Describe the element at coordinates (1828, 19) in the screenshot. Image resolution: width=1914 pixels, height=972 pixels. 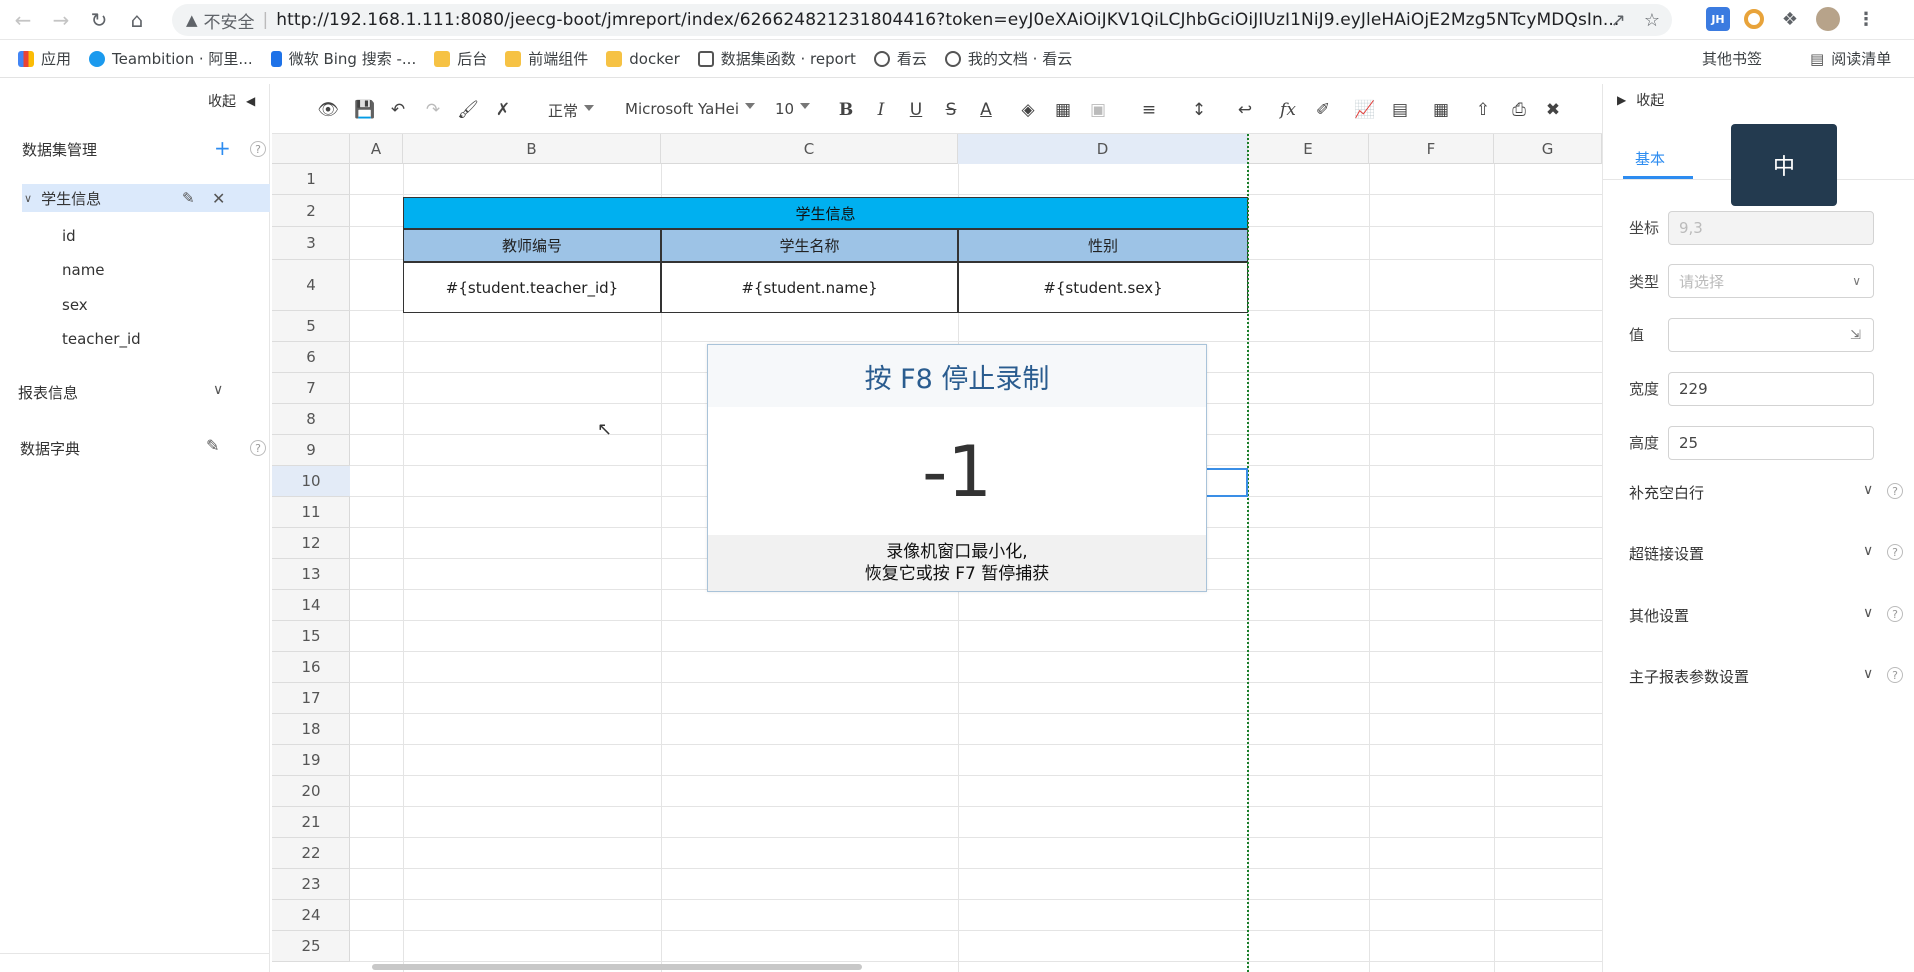
I see `profile-avatar-icon` at that location.